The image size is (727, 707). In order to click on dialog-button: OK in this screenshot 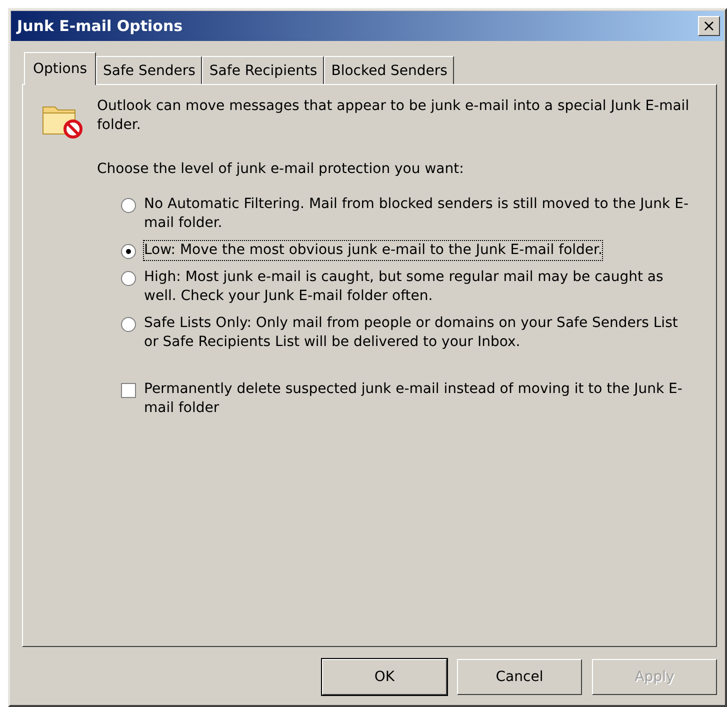, I will do `click(384, 677)`.